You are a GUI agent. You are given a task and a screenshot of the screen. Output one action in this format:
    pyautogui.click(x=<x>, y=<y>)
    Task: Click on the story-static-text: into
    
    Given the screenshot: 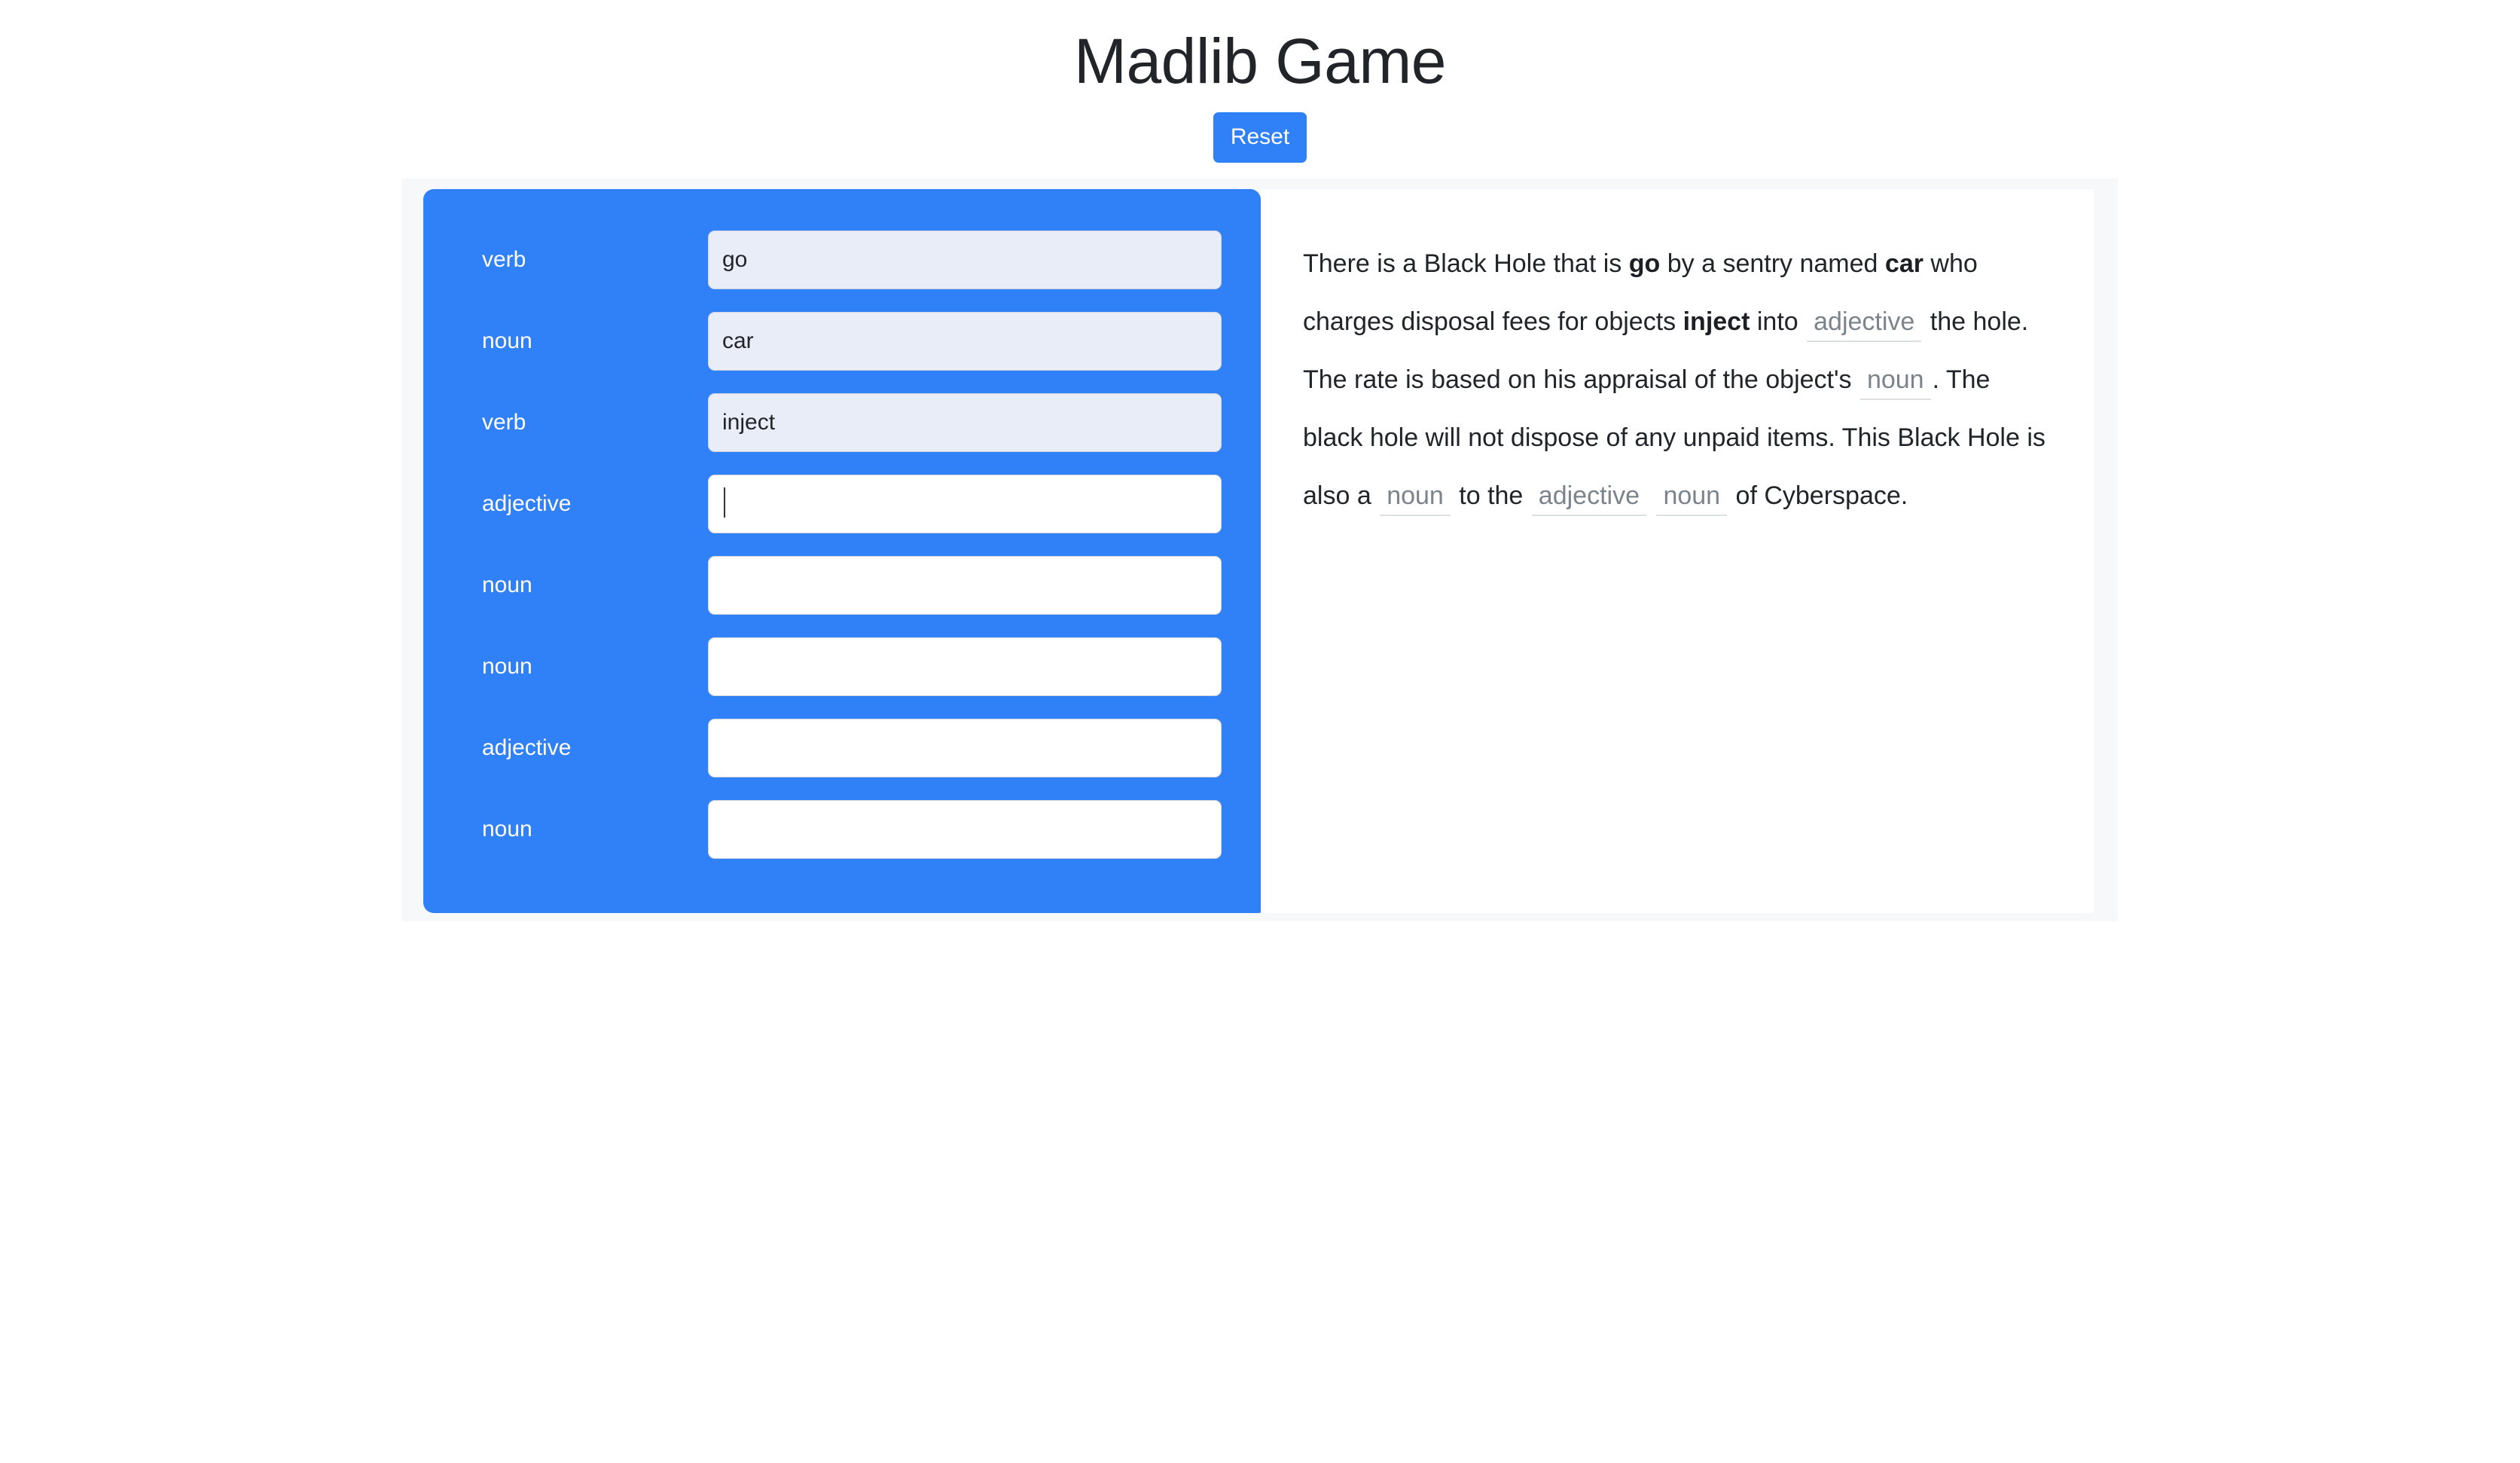 What is the action you would take?
    pyautogui.click(x=1778, y=321)
    